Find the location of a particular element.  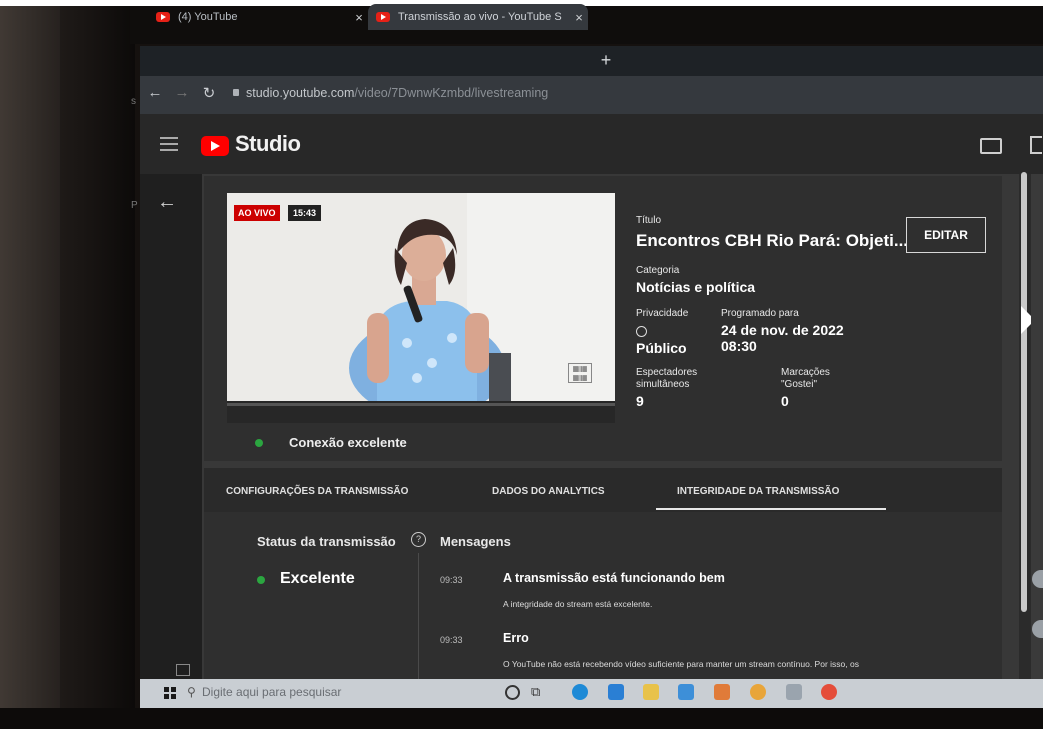

tab-label: (4) YouTube is located at coordinates (208, 17).